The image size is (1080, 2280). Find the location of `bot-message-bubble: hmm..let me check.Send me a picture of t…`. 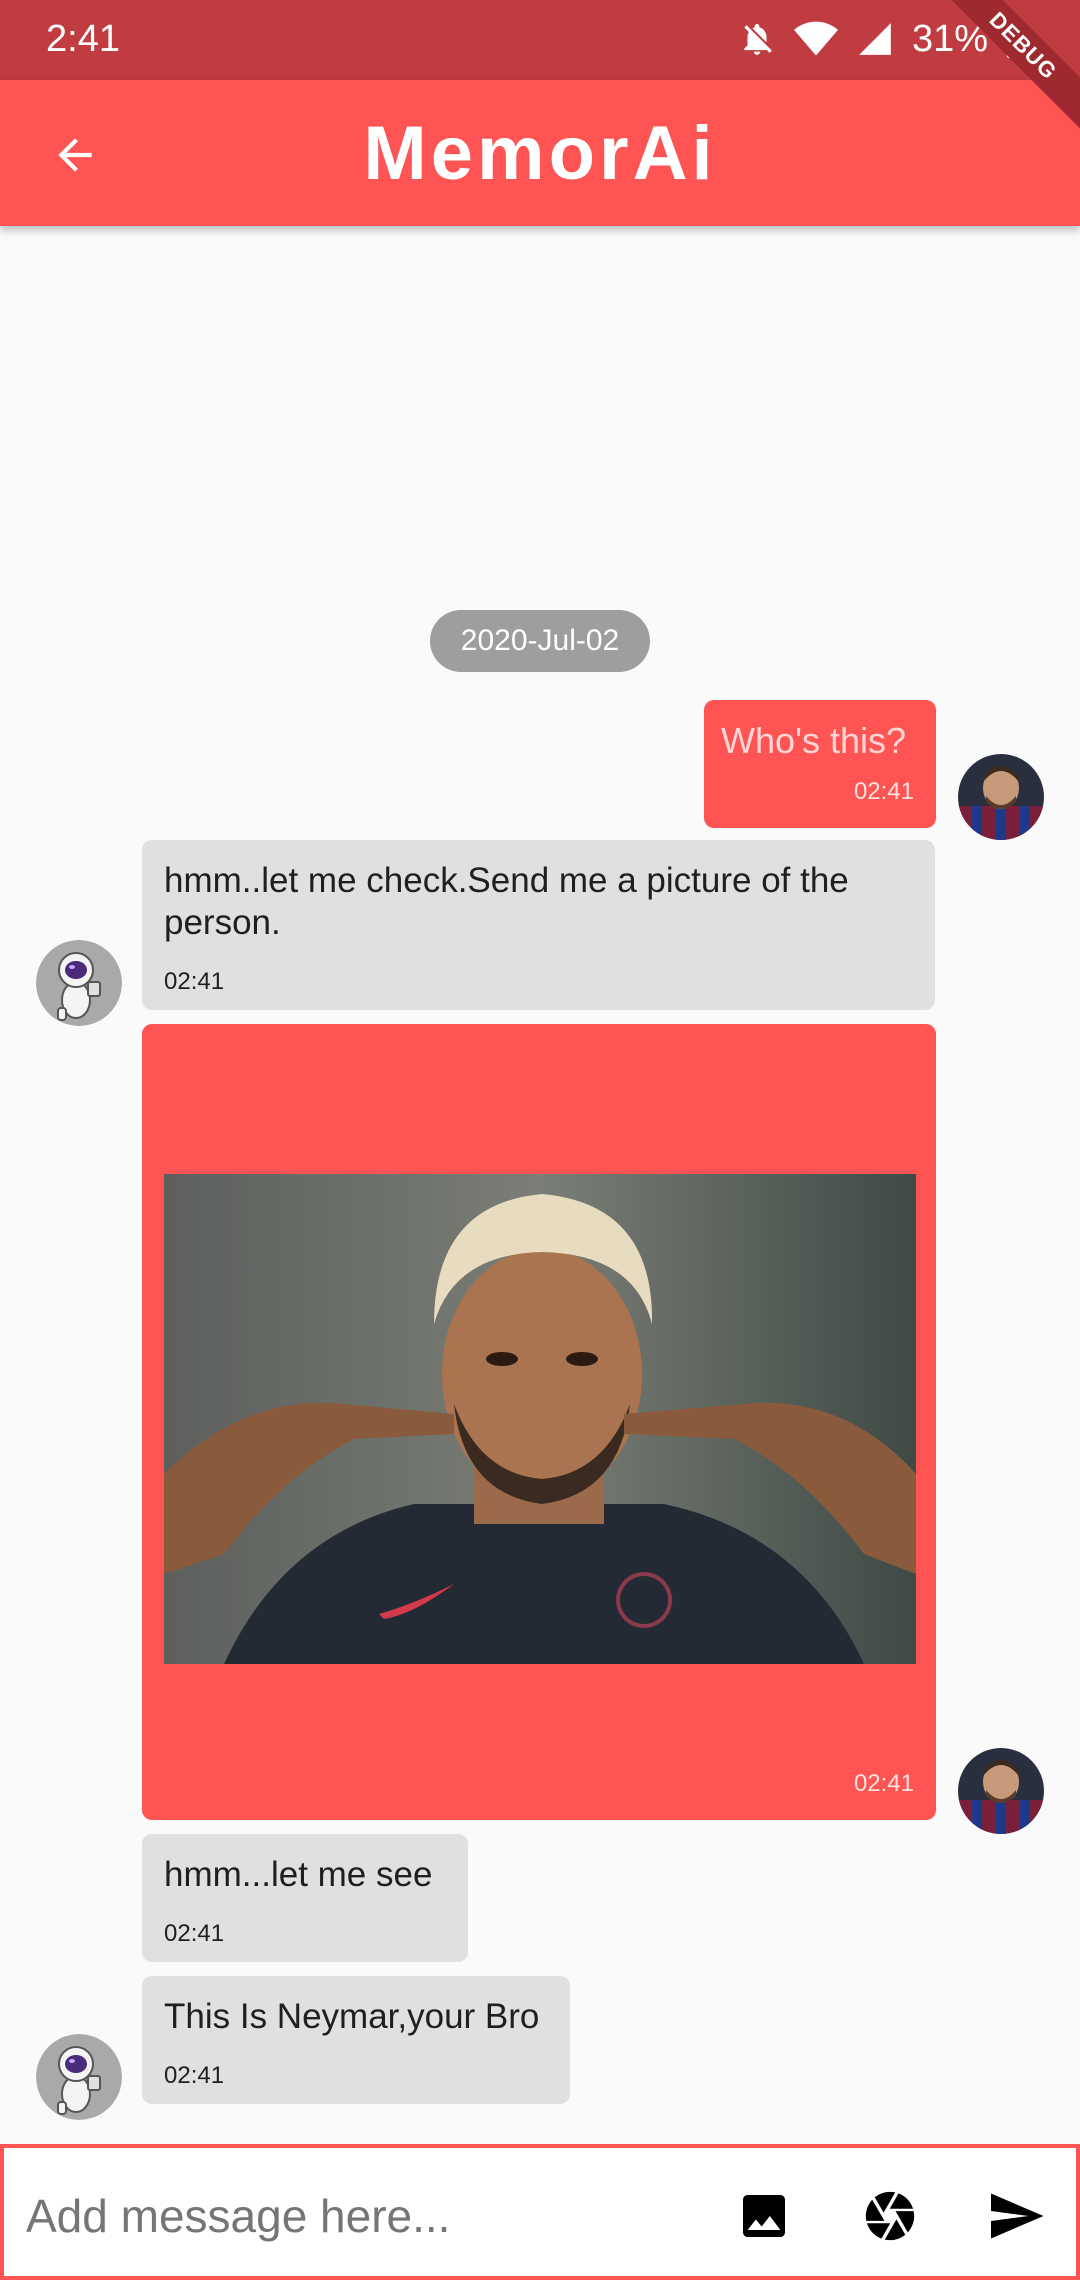

bot-message-bubble: hmm..let me check.Send me a picture of t… is located at coordinates (538, 925).